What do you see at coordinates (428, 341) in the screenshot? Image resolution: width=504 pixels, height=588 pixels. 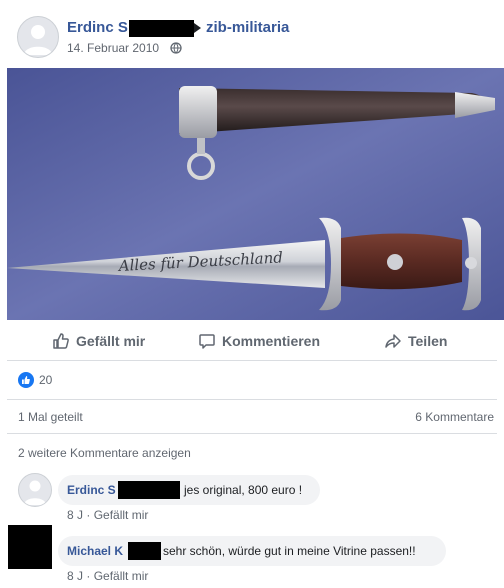 I see `share-label: Teilen` at bounding box center [428, 341].